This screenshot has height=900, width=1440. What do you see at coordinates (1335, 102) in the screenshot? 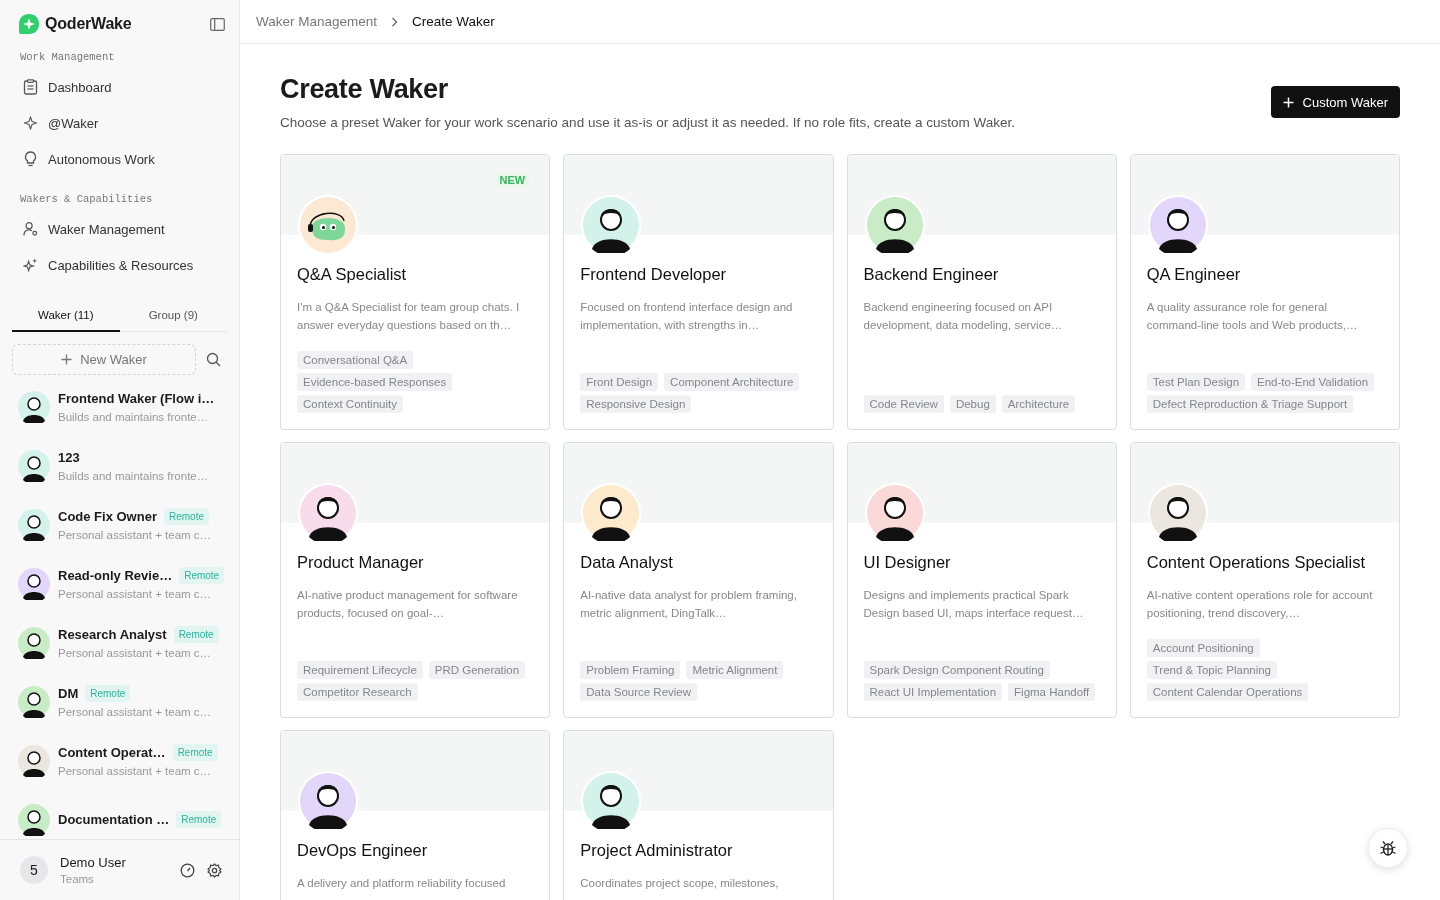
I see `custom-waker-button: Custom Waker` at bounding box center [1335, 102].